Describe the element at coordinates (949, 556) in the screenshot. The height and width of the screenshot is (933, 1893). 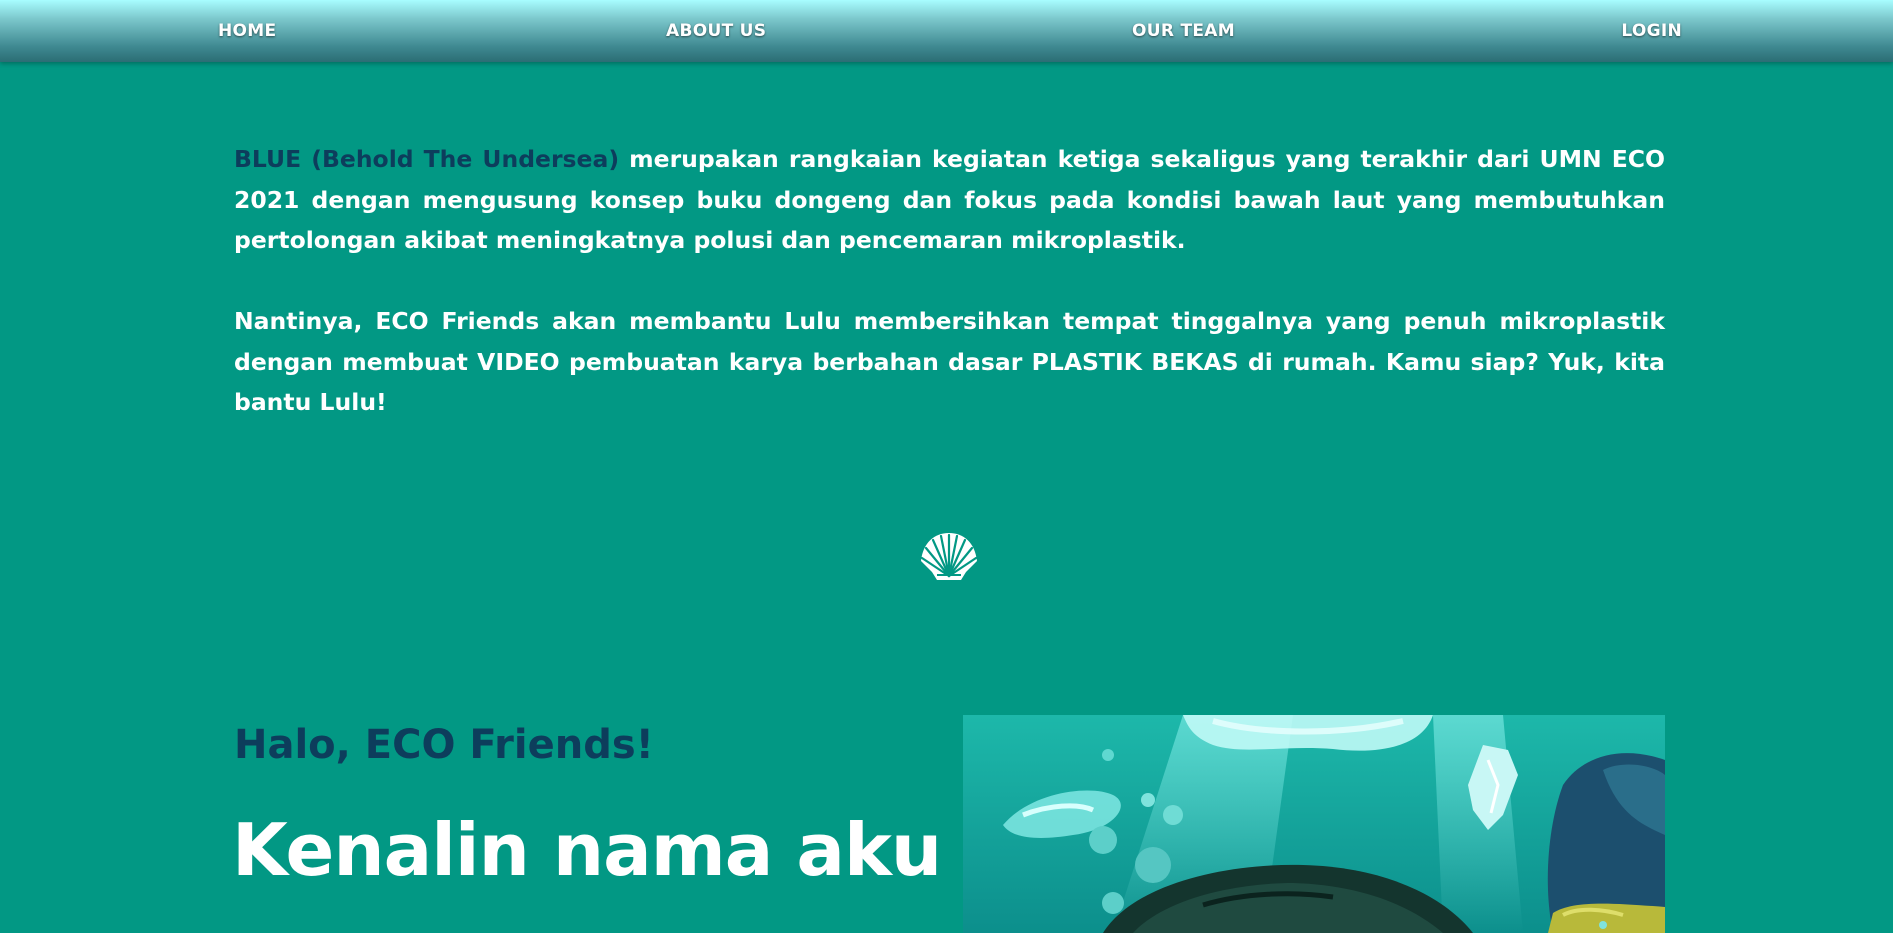
I see `seashell-icon` at that location.